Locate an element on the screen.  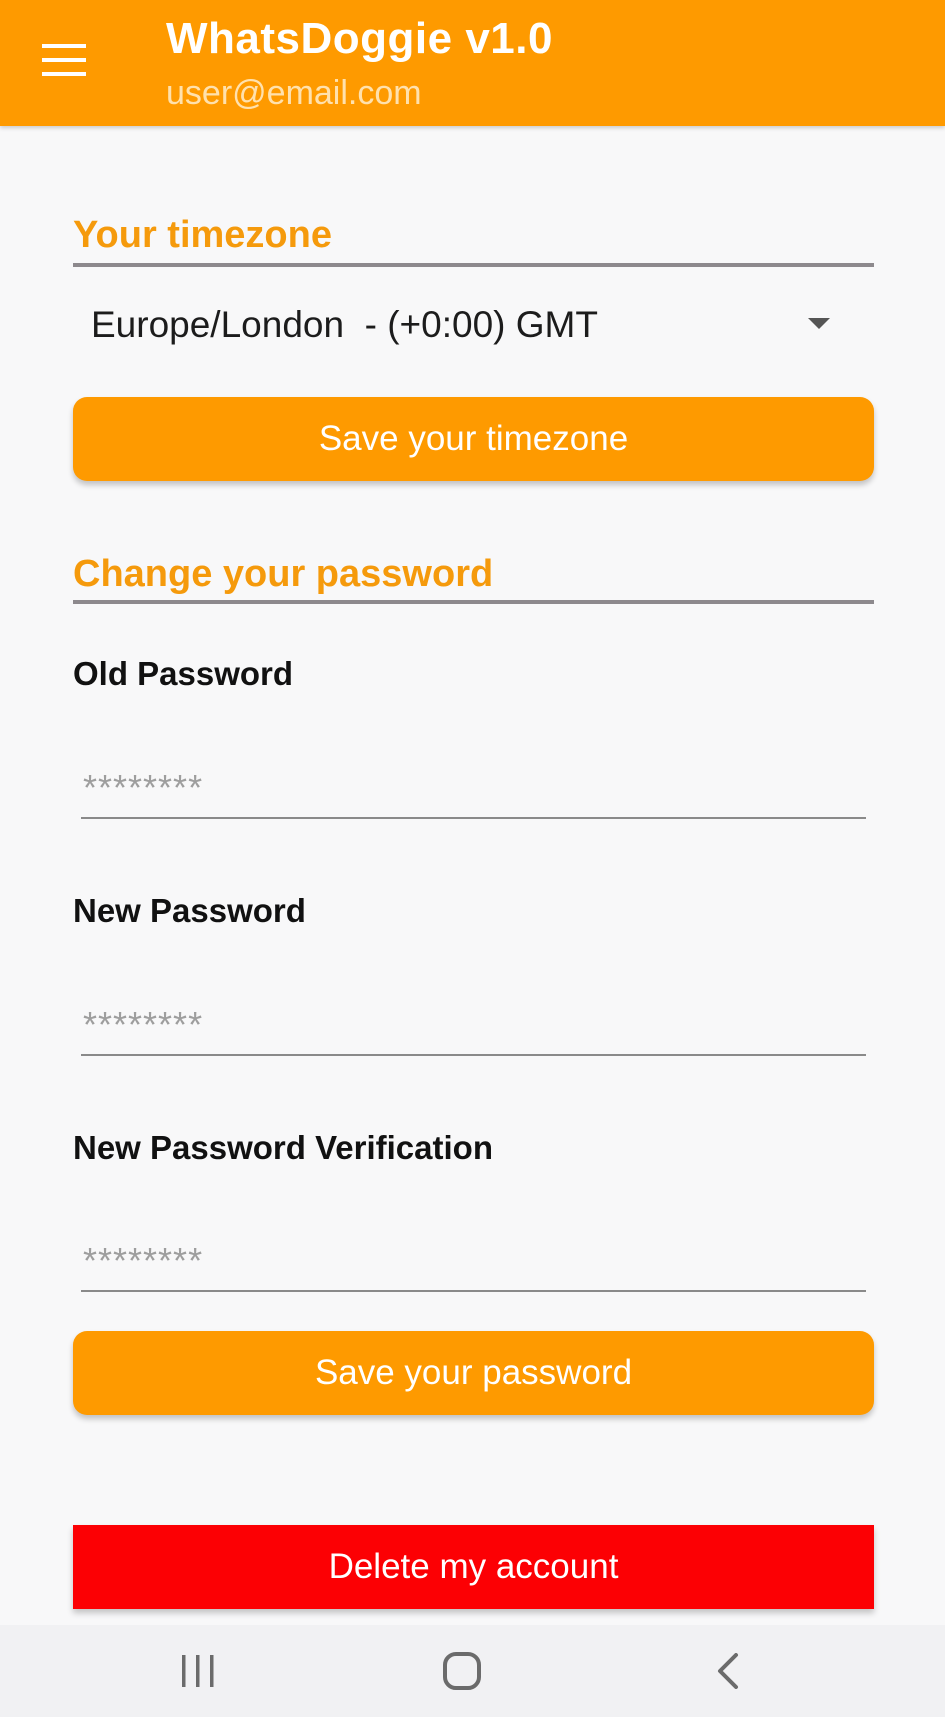
system-nav-bar is located at coordinates (472, 1671).